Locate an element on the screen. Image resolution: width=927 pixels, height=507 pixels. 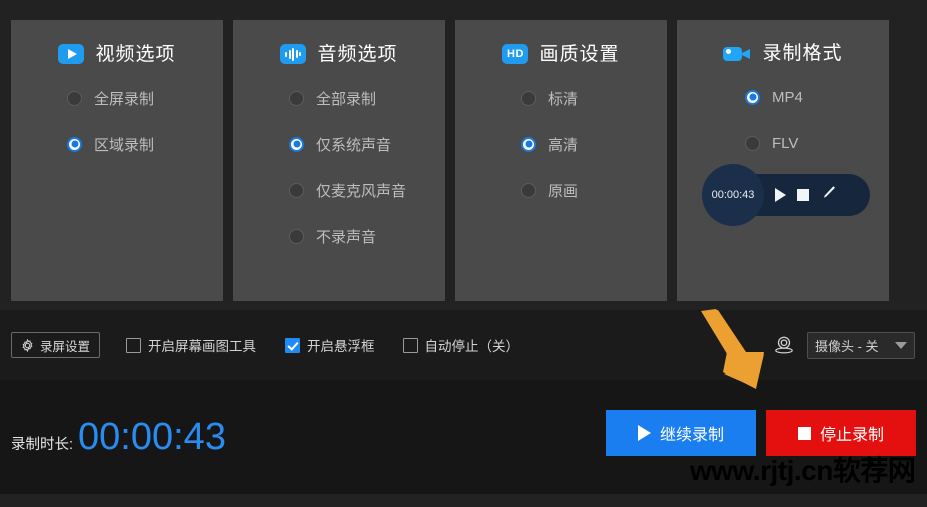
radio-option-flv: FLV is located at coordinates (817, 143).